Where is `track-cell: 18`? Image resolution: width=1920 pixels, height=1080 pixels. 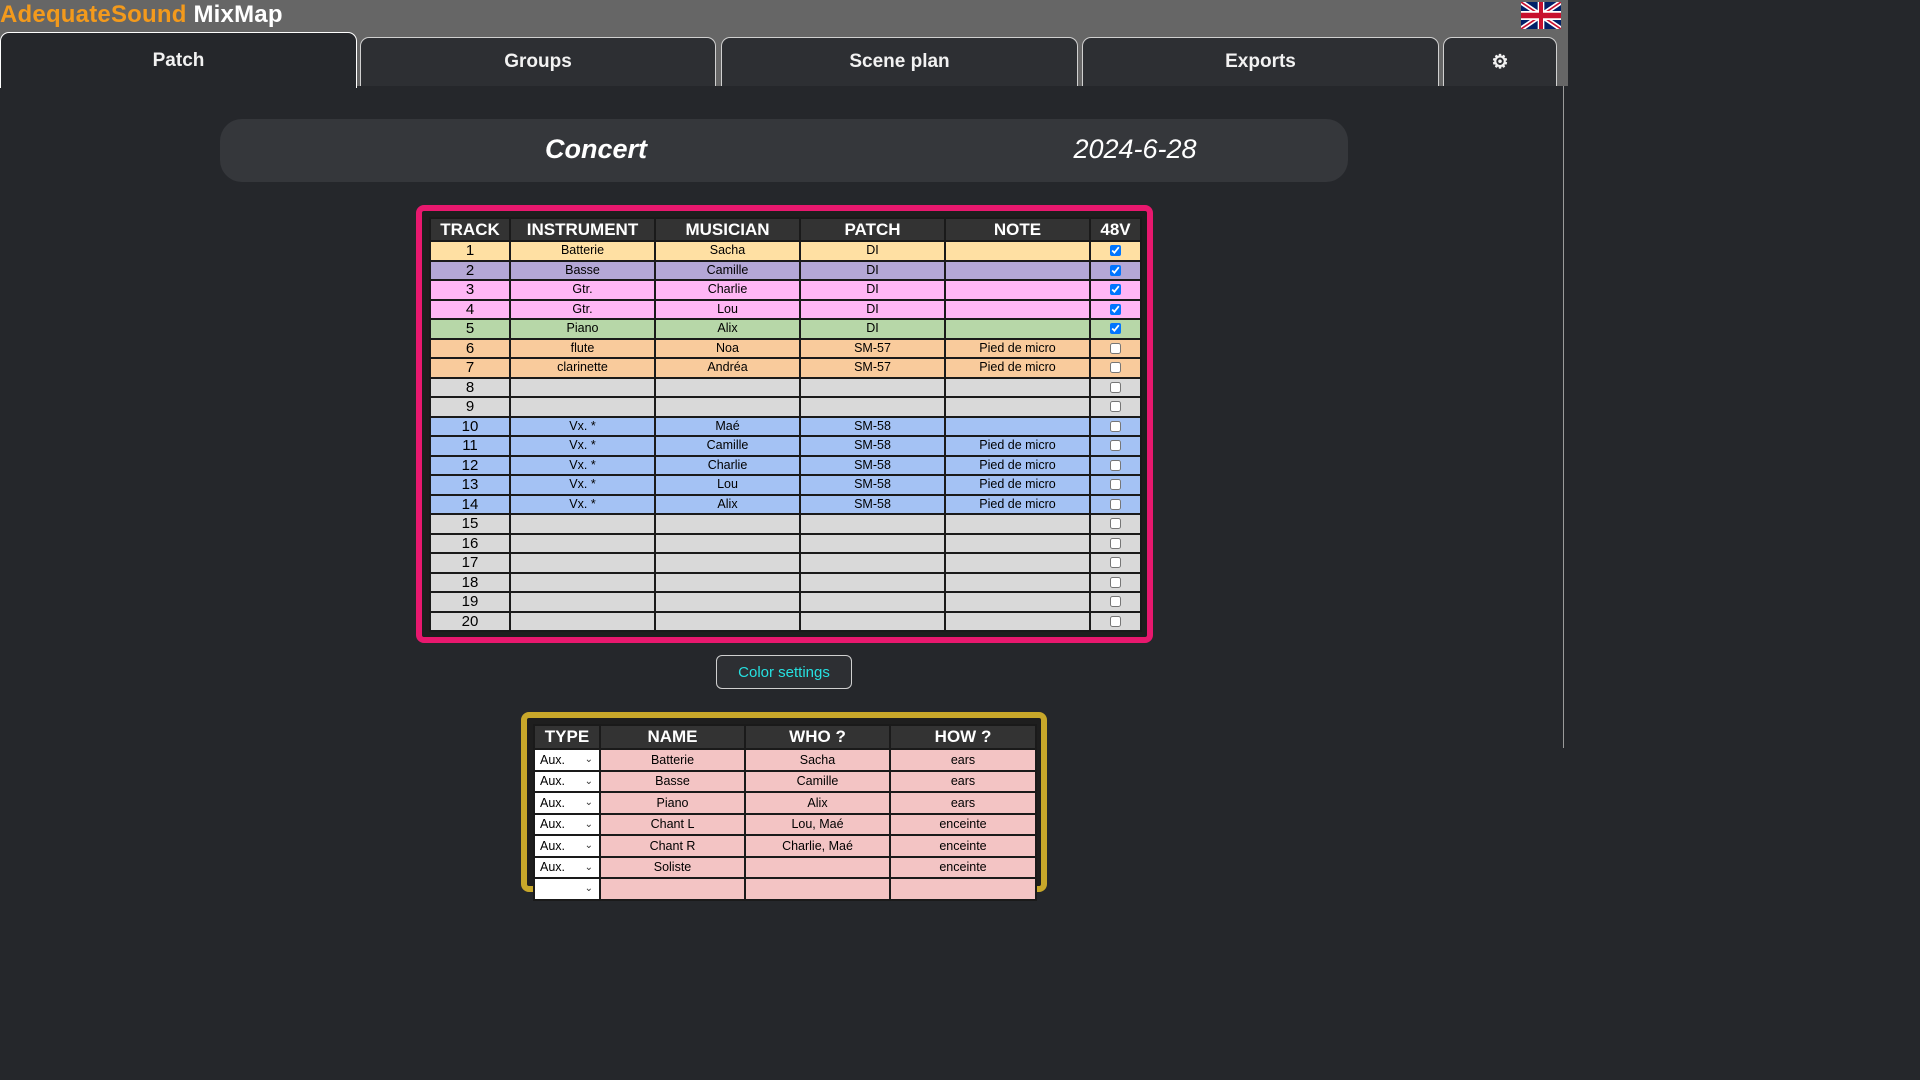
track-cell: 18 is located at coordinates (470, 582).